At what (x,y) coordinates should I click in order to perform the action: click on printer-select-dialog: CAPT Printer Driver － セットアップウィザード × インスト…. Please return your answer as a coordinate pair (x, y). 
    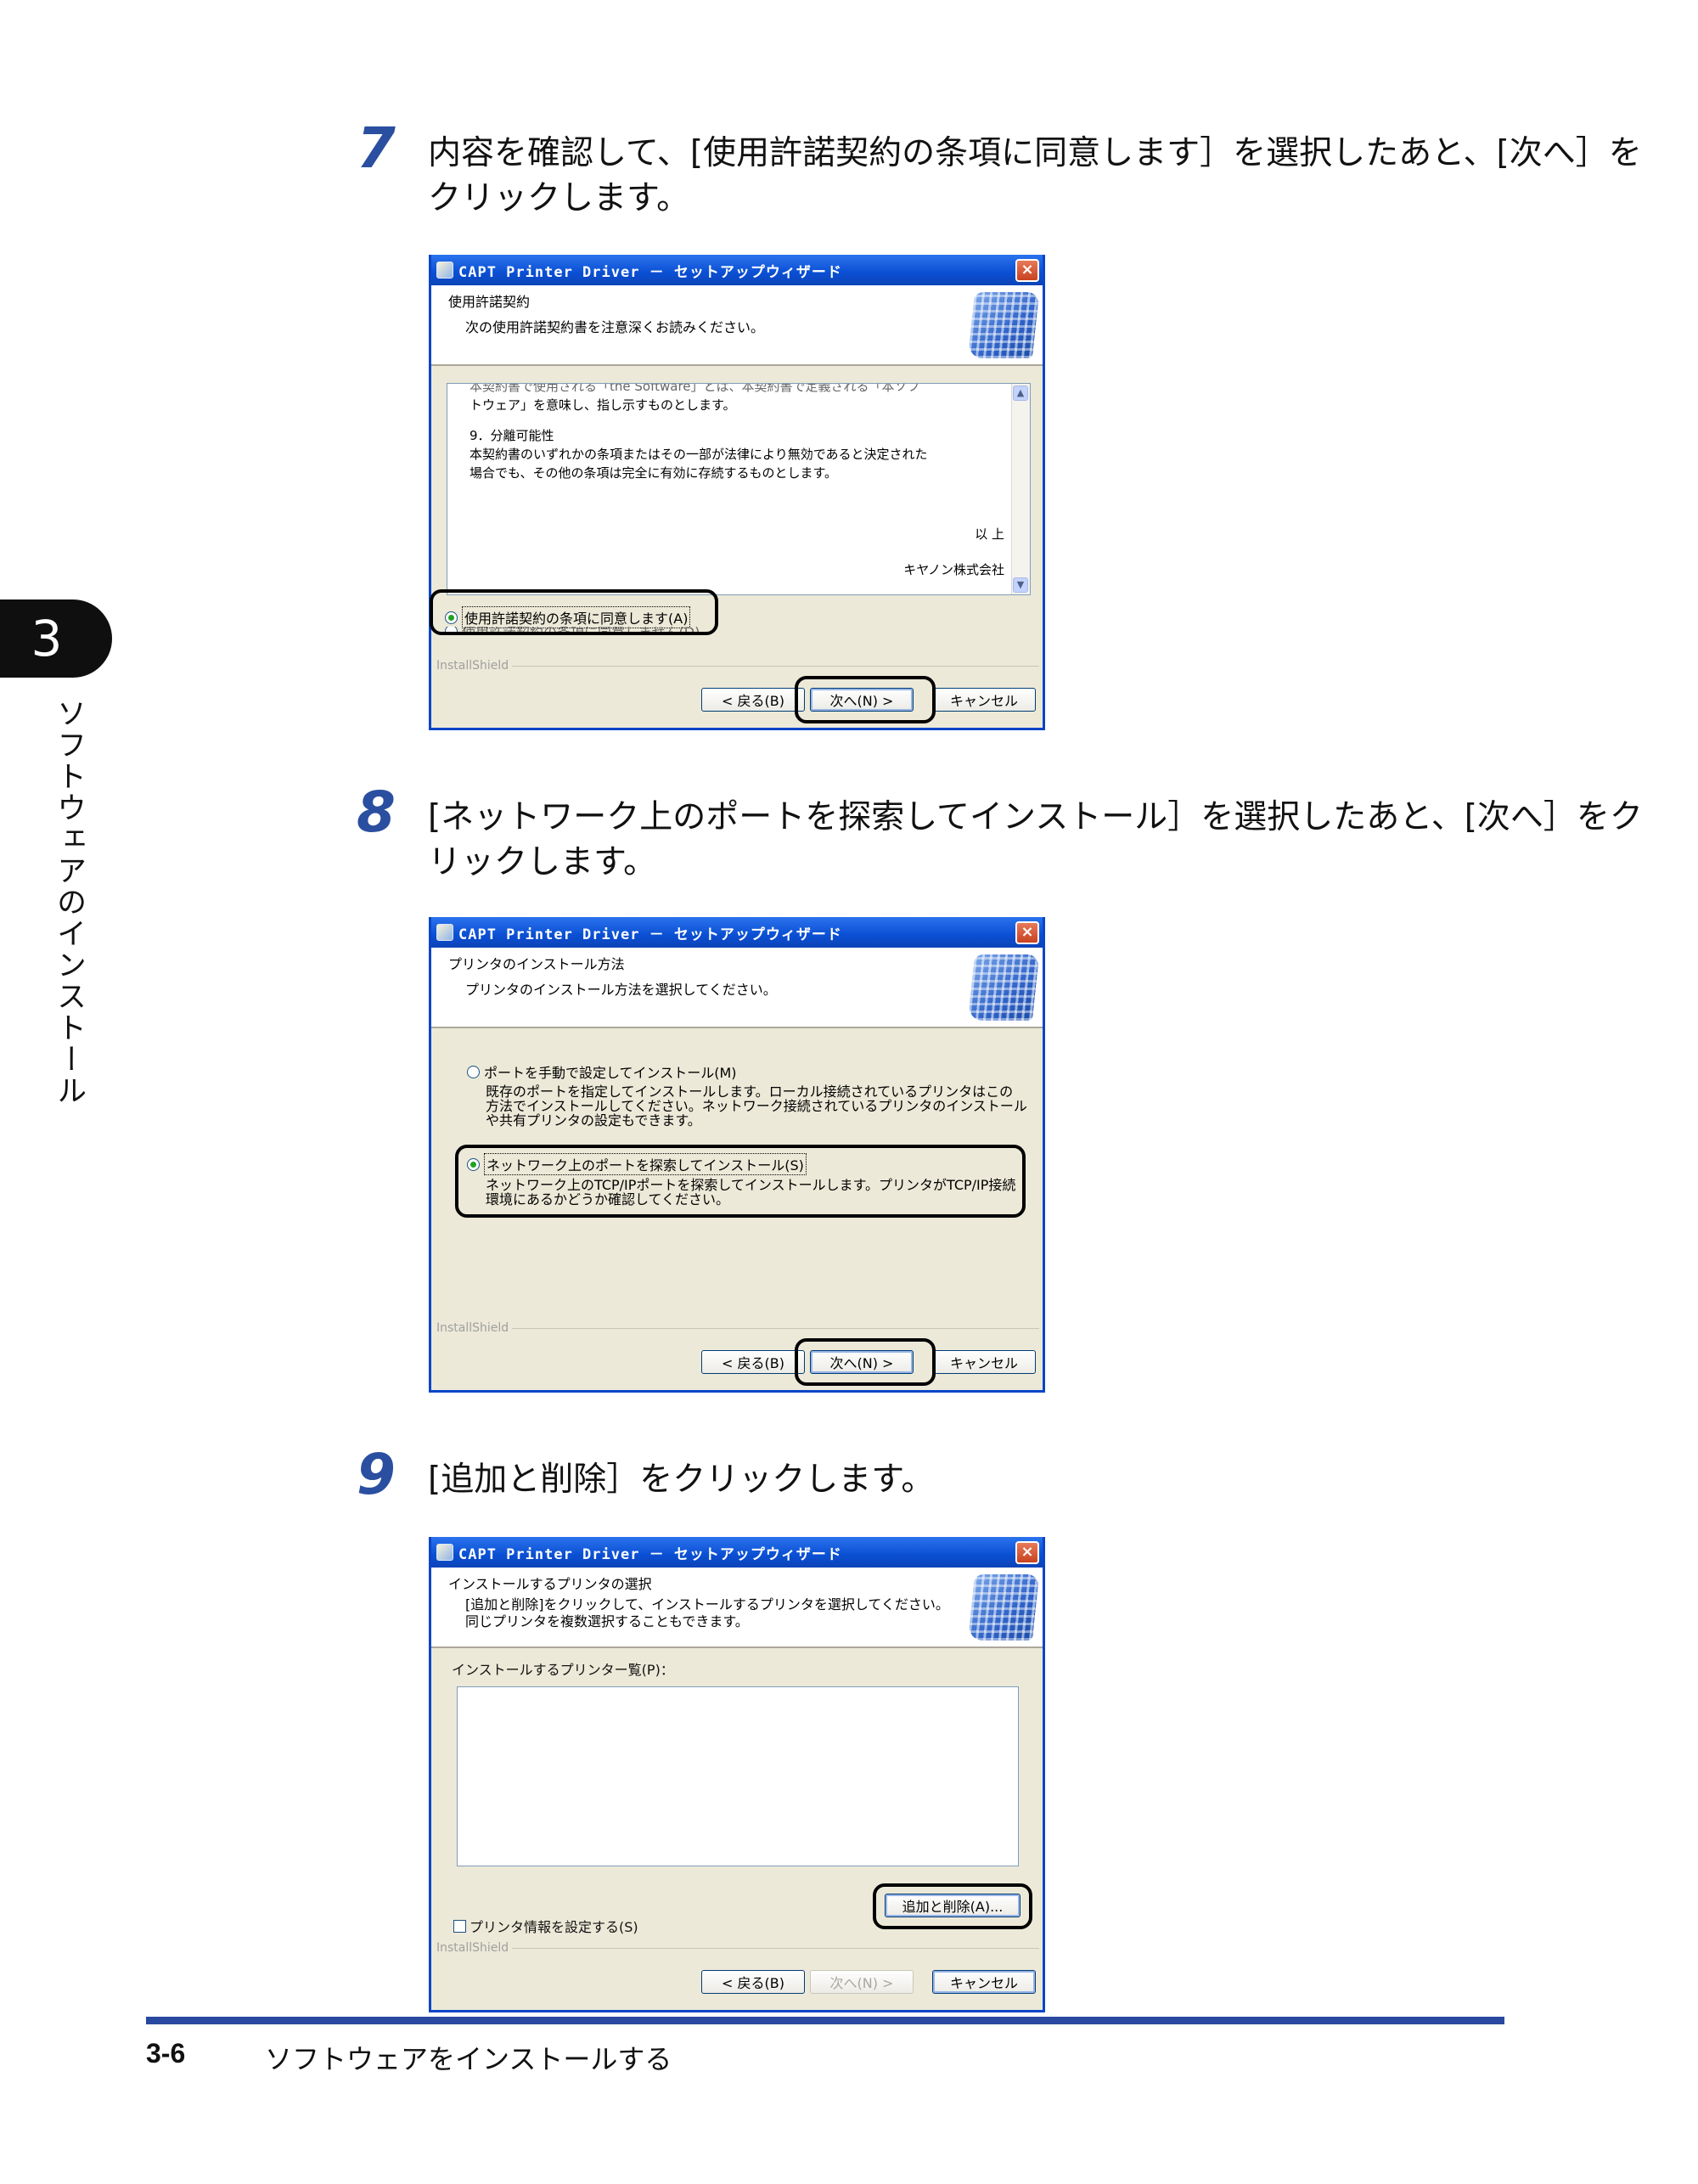
    Looking at the image, I should click on (737, 1774).